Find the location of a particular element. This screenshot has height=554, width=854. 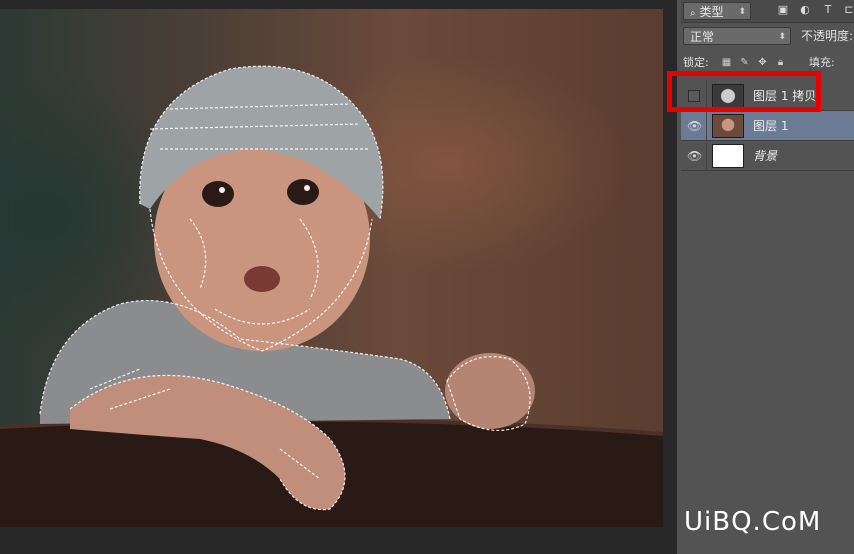

layer-filter-row: ⌕ 类型 ⬍ ▣ ◐ T ⊏ is located at coordinates (767, 11).